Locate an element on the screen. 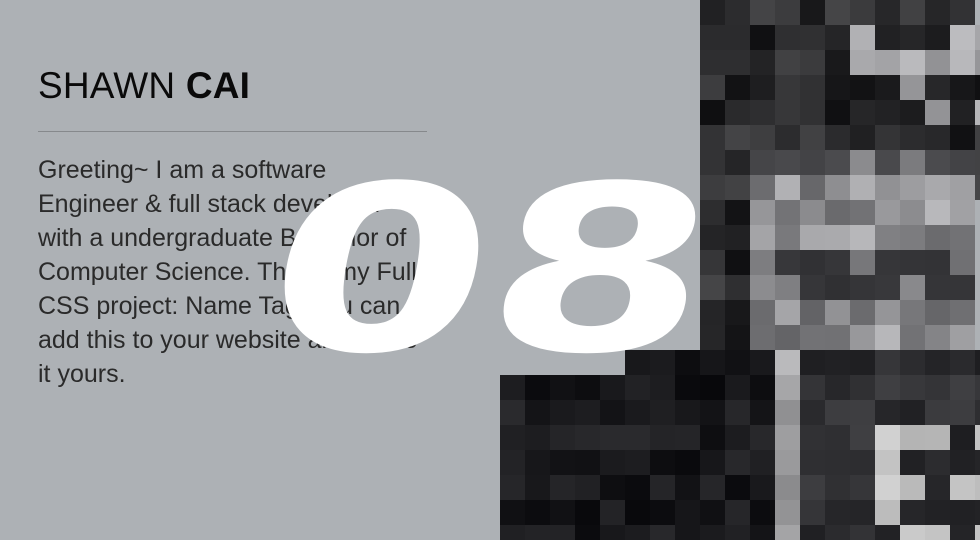 The height and width of the screenshot is (540, 980). last-name: CAI is located at coordinates (218, 85).